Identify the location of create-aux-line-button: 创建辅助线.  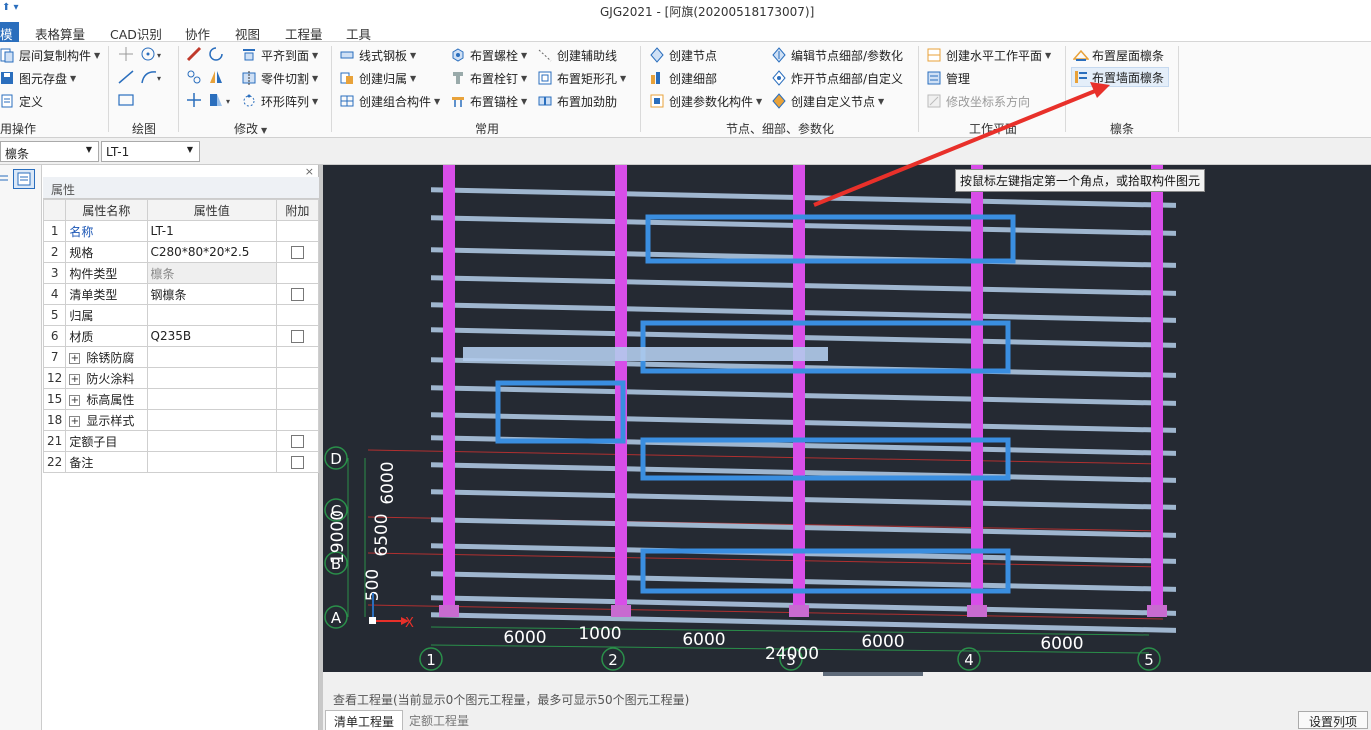
(577, 55).